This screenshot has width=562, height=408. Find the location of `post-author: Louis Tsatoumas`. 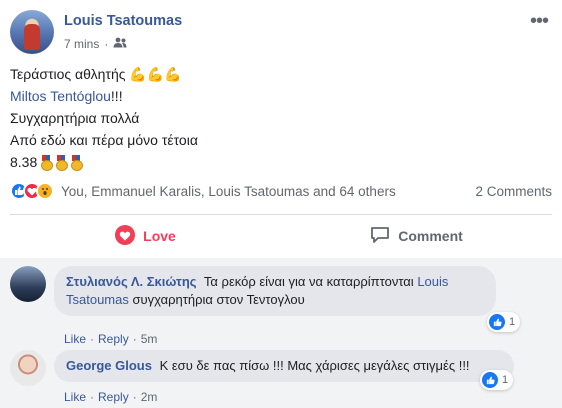

post-author: Louis Tsatoumas is located at coordinates (123, 21).